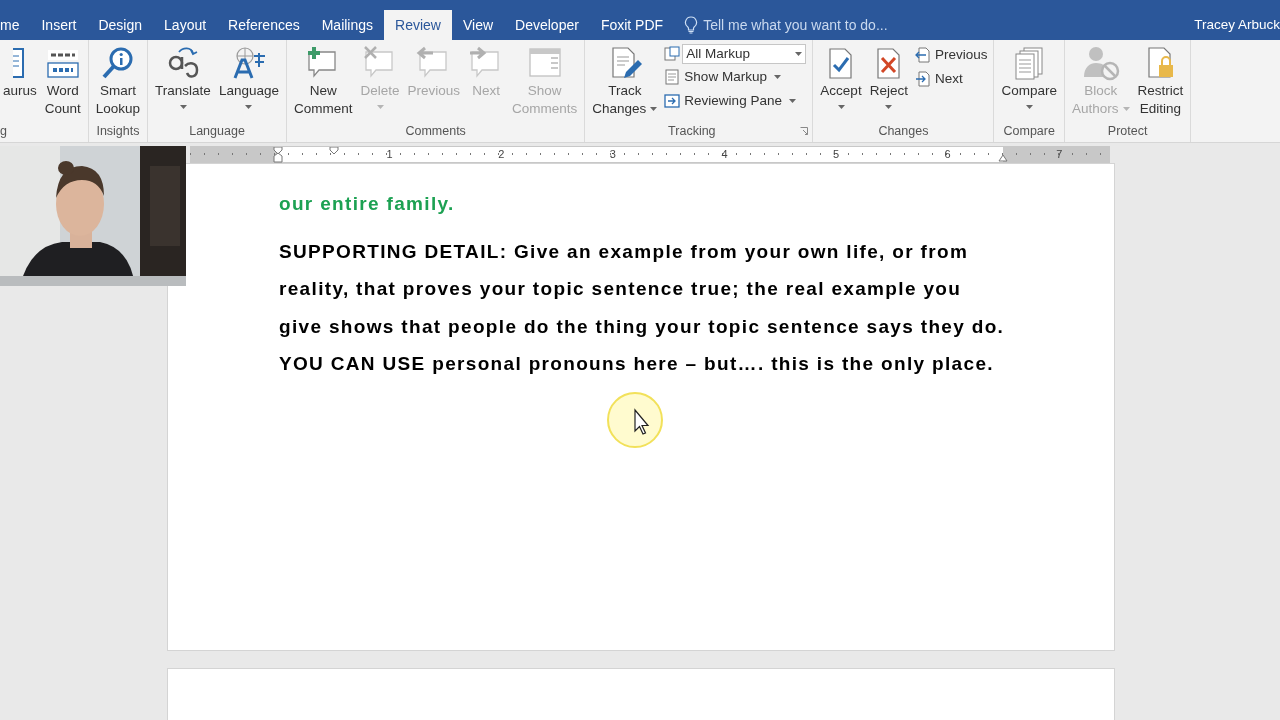  Describe the element at coordinates (118, 81) in the screenshot. I see `ribbon-button: Smart Lookup` at that location.